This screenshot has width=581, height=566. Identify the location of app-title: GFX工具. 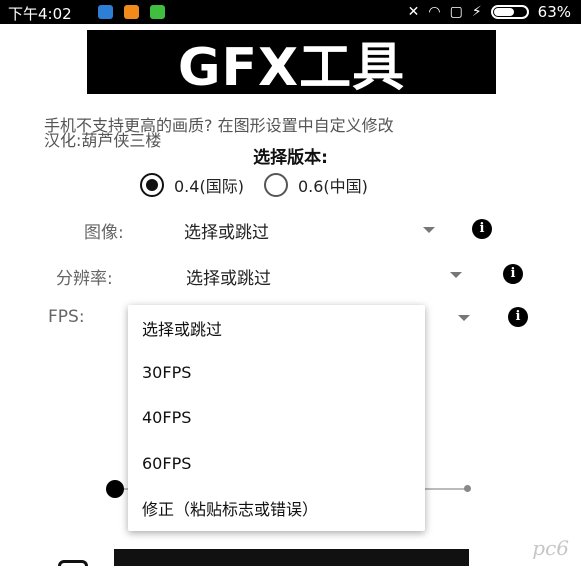
(291, 67).